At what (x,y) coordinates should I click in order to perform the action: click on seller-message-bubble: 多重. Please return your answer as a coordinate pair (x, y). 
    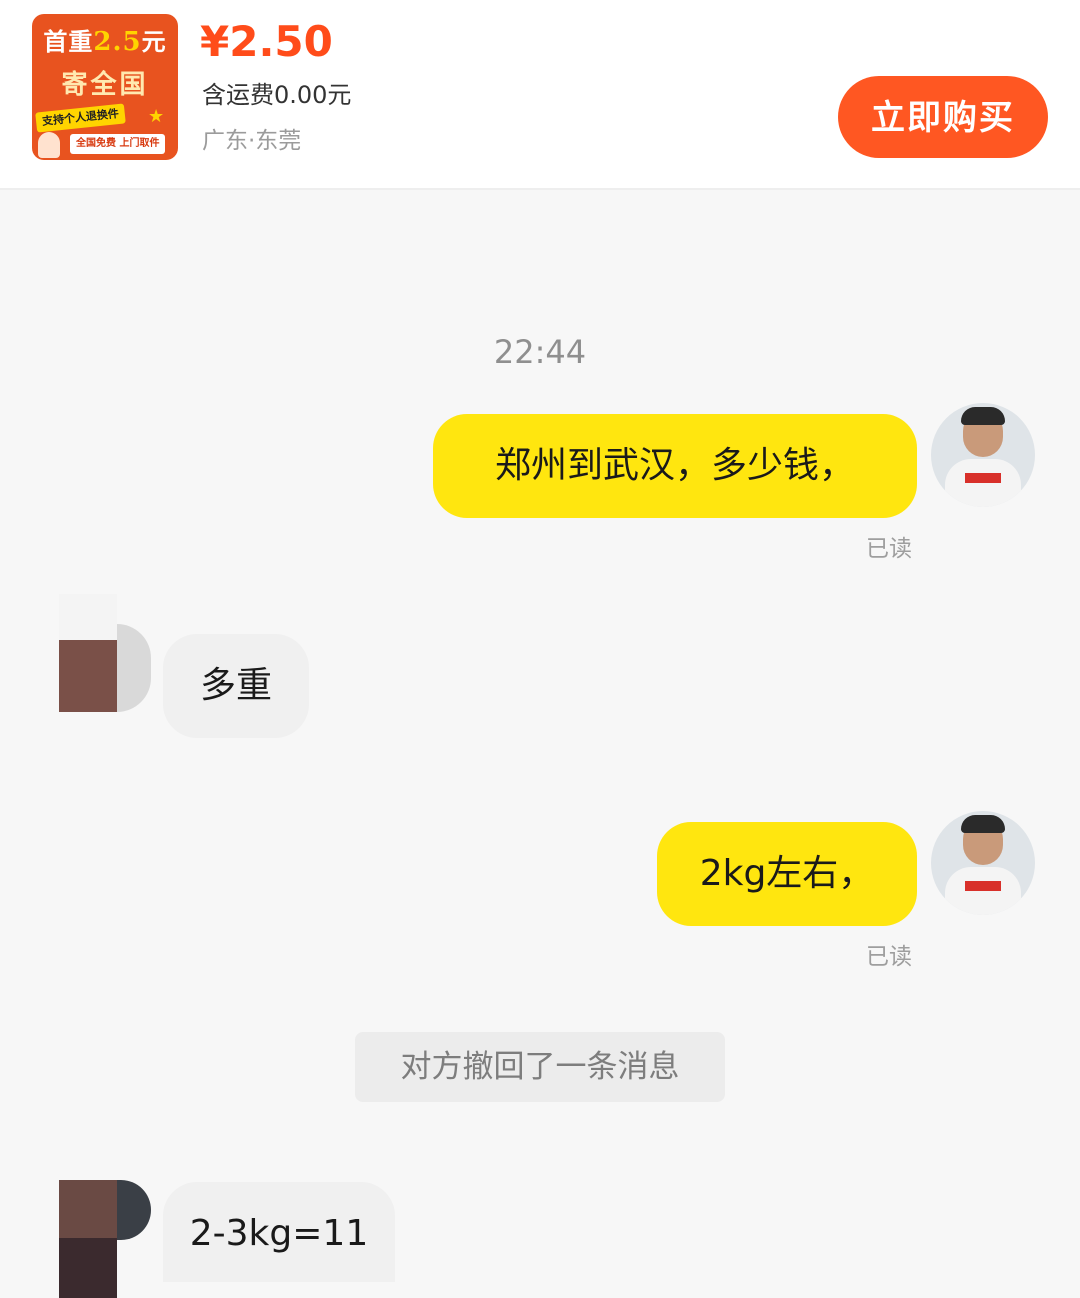
    Looking at the image, I should click on (236, 686).